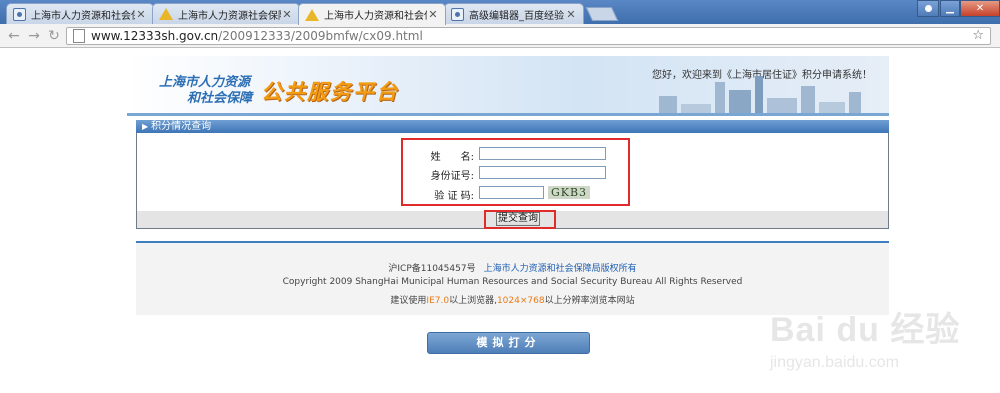 The height and width of the screenshot is (393, 1000). Describe the element at coordinates (452, 157) in the screenshot. I see `name-label: 姓 名:` at that location.